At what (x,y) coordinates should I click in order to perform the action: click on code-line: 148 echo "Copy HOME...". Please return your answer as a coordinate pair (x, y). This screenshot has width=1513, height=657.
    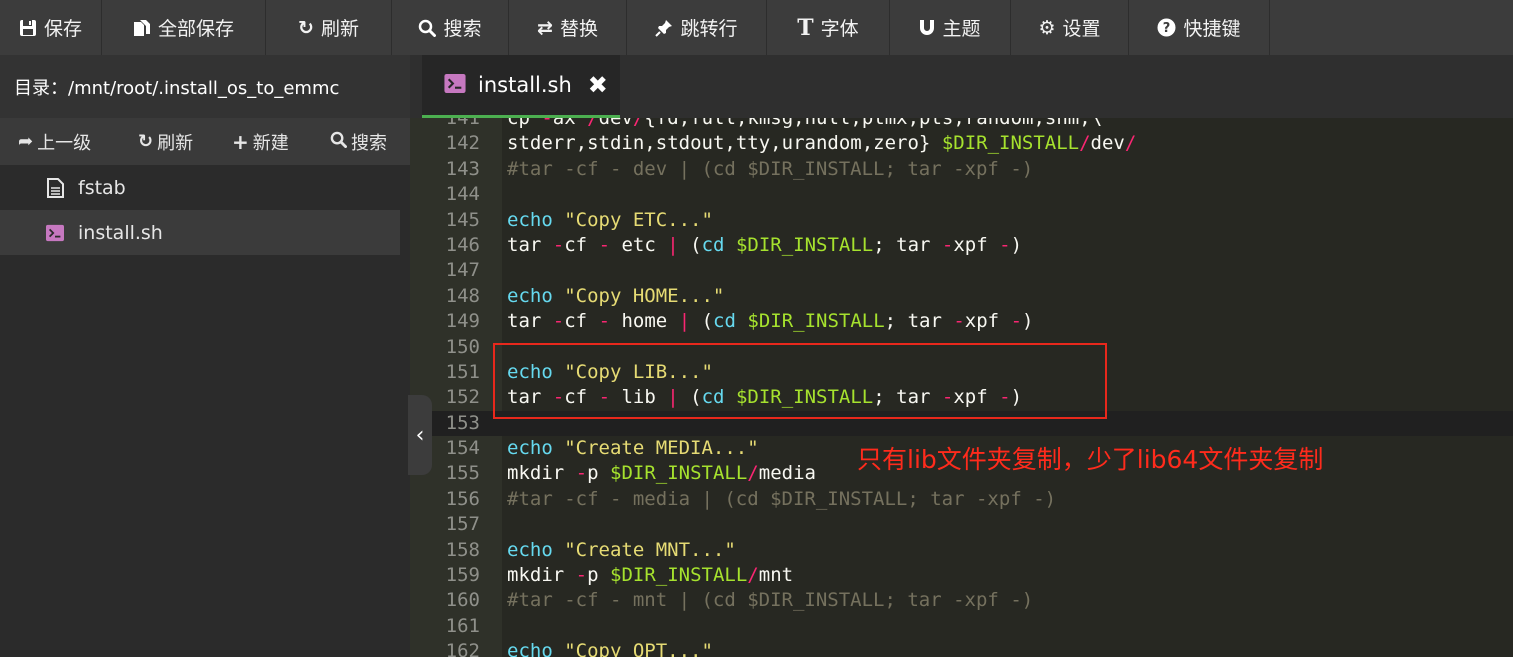
    Looking at the image, I should click on (961, 296).